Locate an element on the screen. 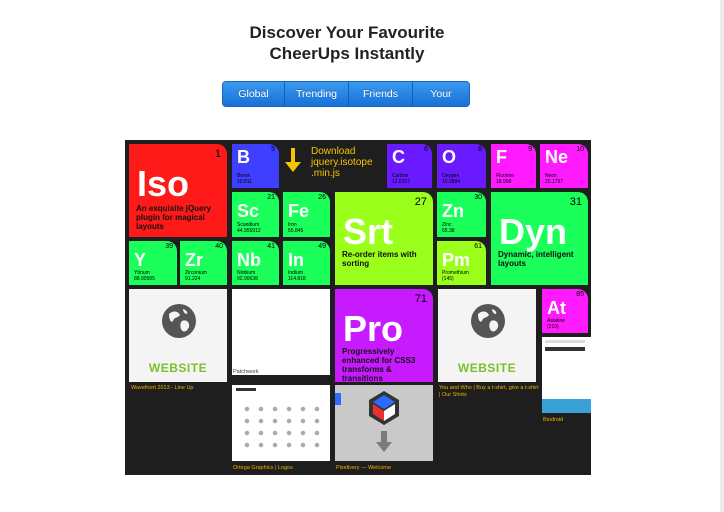 This screenshot has height=512, width=724. tile-f: 9 F Fluorine 18.998 is located at coordinates (513, 166).